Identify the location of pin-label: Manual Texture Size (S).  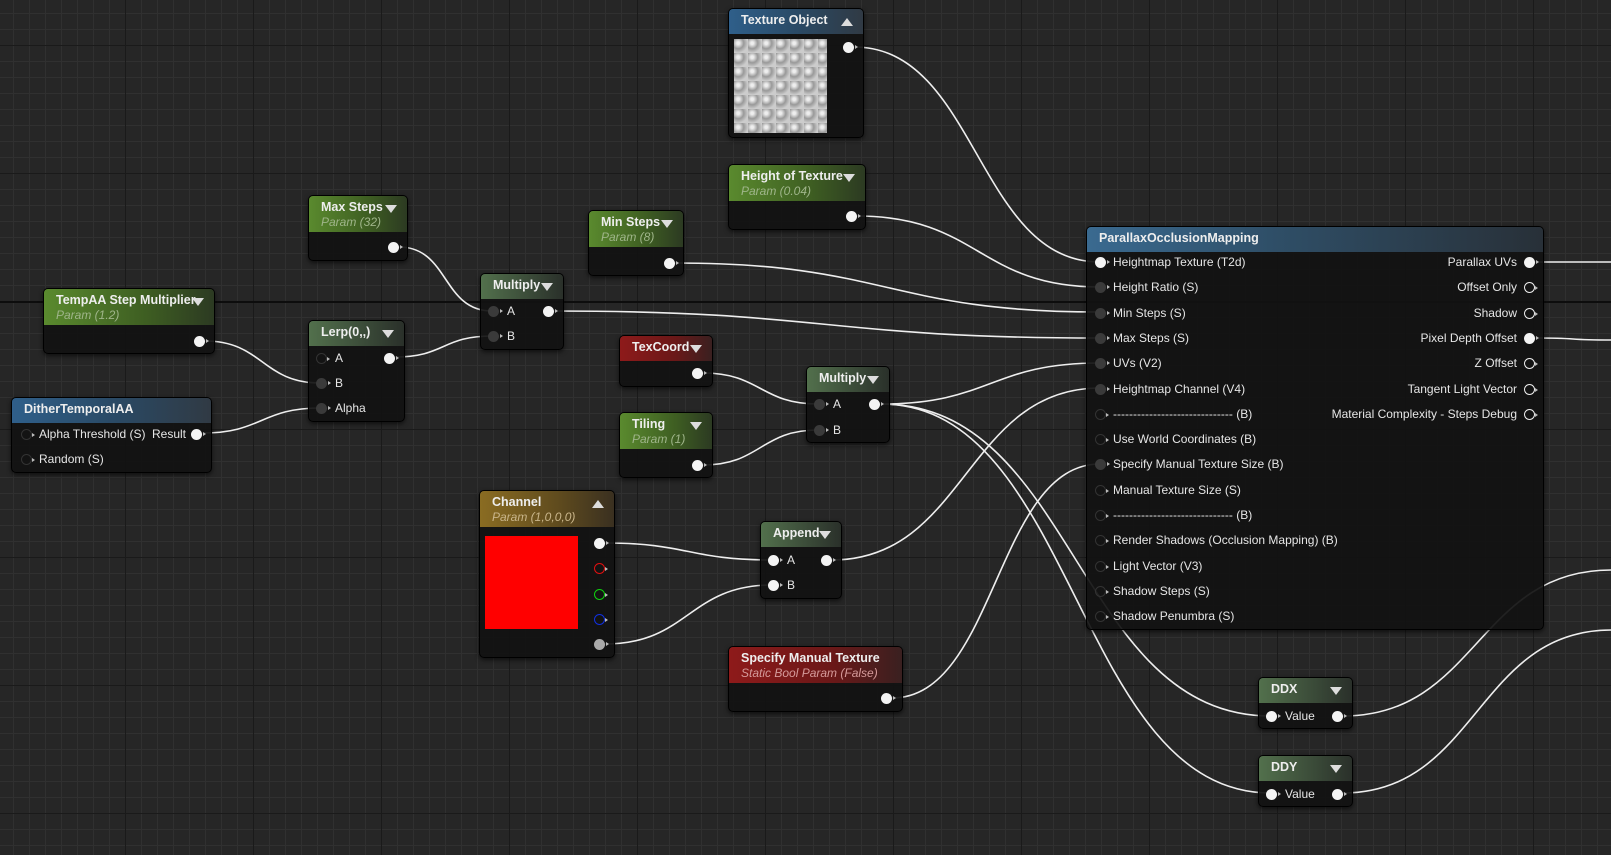
(1177, 489).